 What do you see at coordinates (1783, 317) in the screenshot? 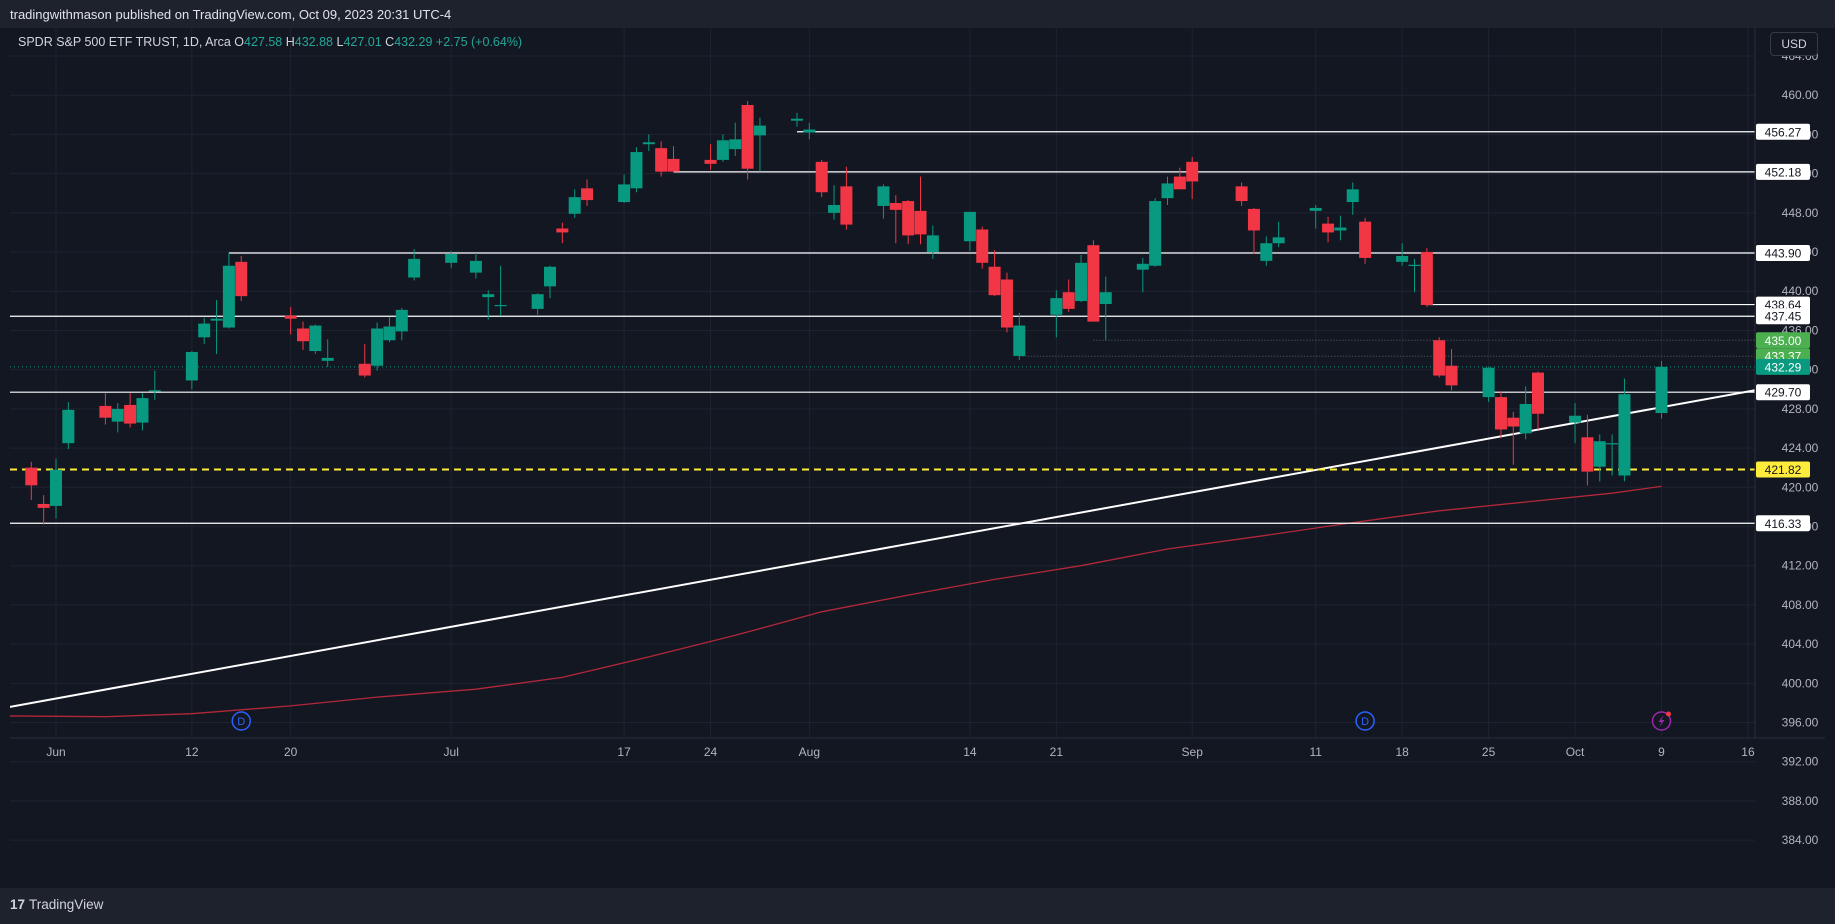
I see `price-axis-label-text: 437.45` at bounding box center [1783, 317].